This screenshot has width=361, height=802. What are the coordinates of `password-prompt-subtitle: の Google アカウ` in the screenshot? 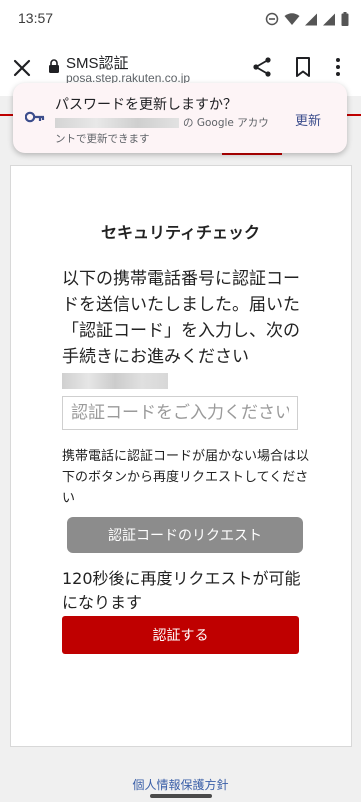 It's located at (162, 122).